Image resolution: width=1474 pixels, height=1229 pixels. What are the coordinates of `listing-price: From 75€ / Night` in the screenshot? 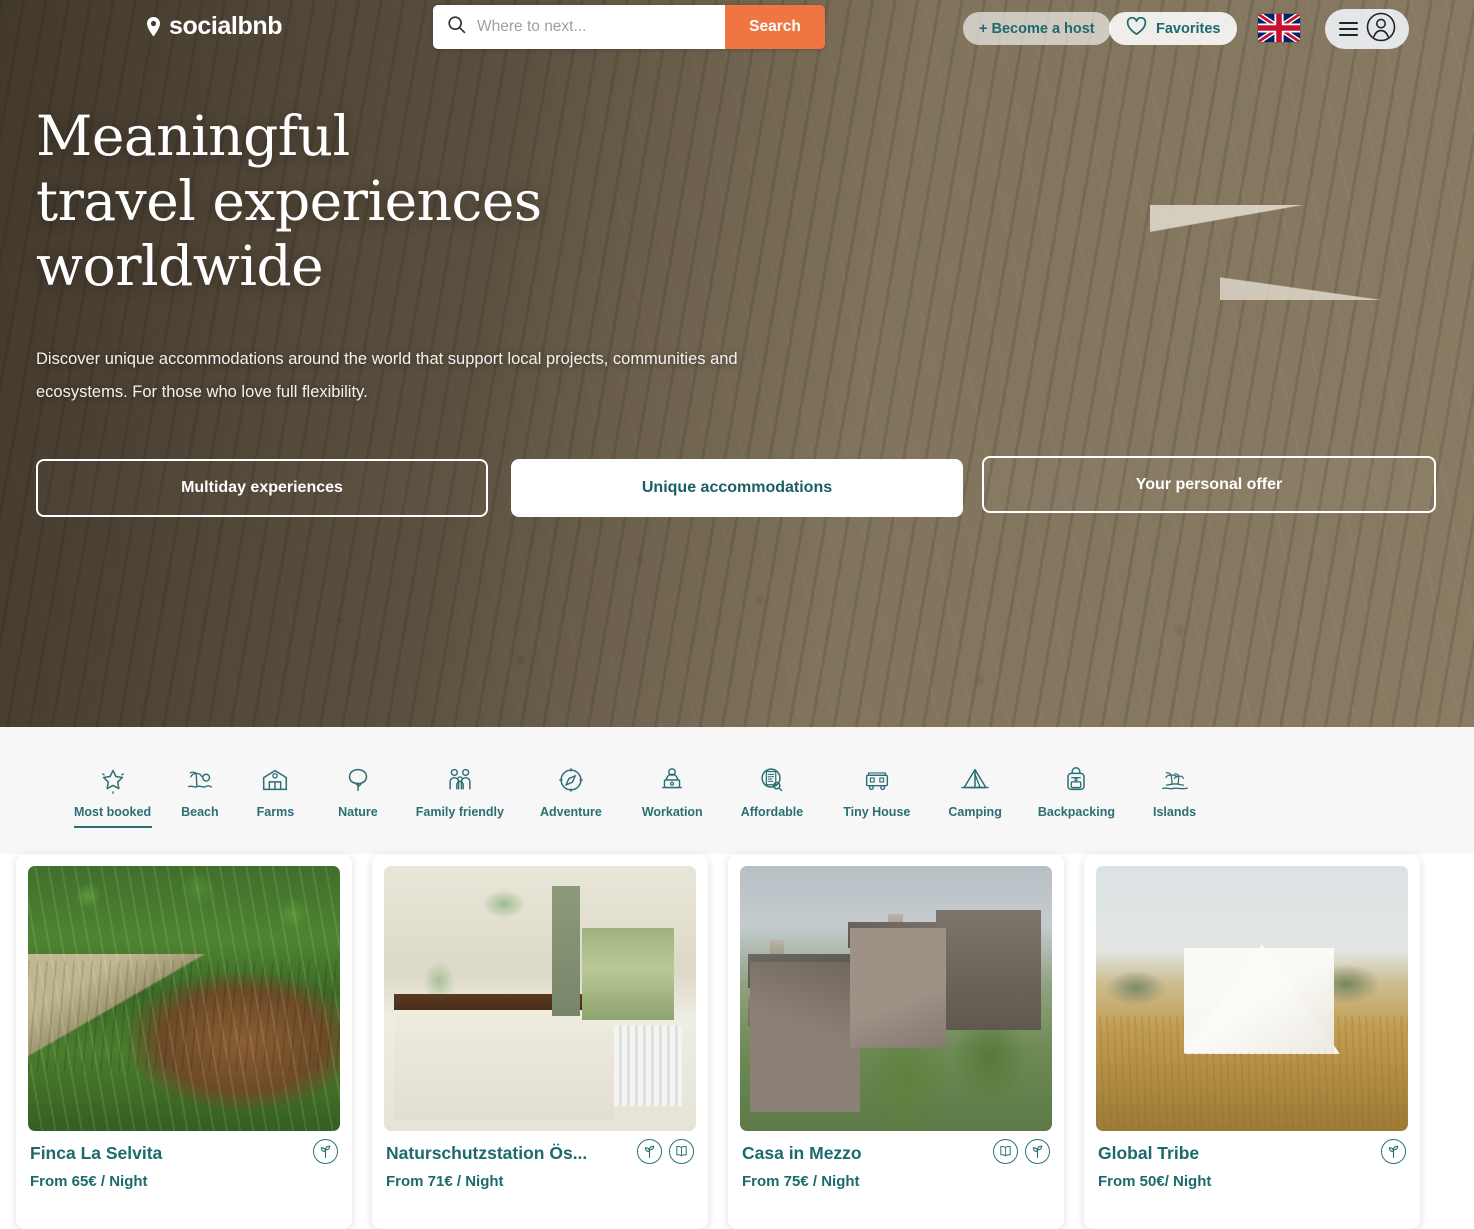 It's located at (801, 1181).